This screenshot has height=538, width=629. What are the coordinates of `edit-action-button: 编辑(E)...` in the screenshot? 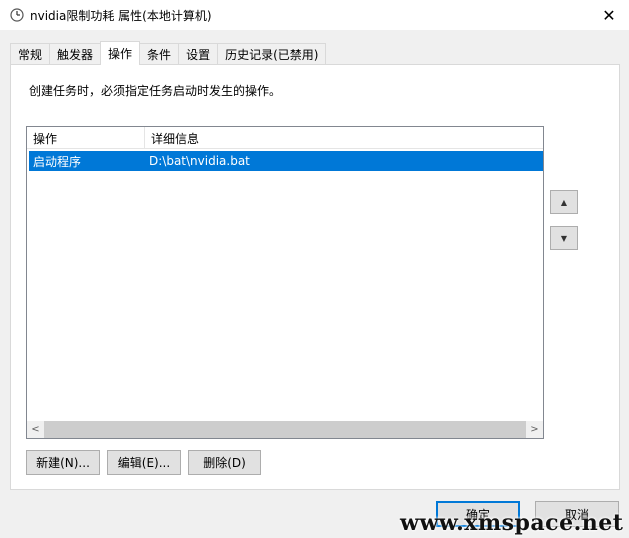 It's located at (144, 462).